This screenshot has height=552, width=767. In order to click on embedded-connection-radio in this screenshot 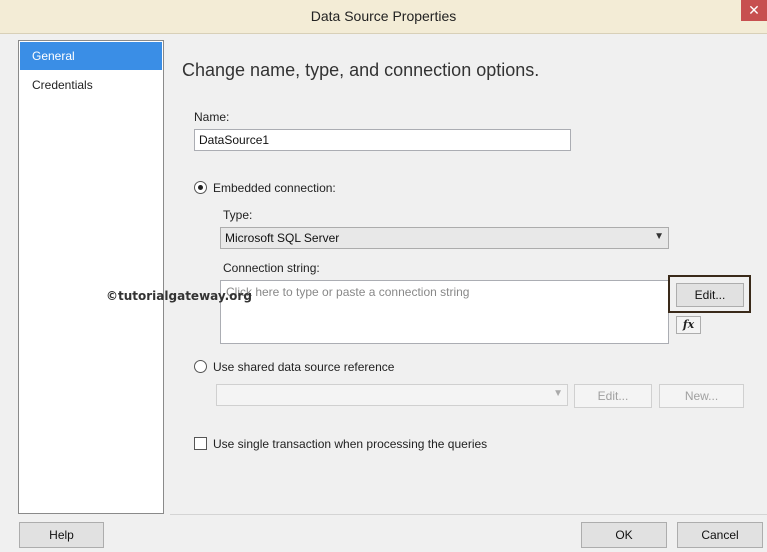, I will do `click(200, 187)`.